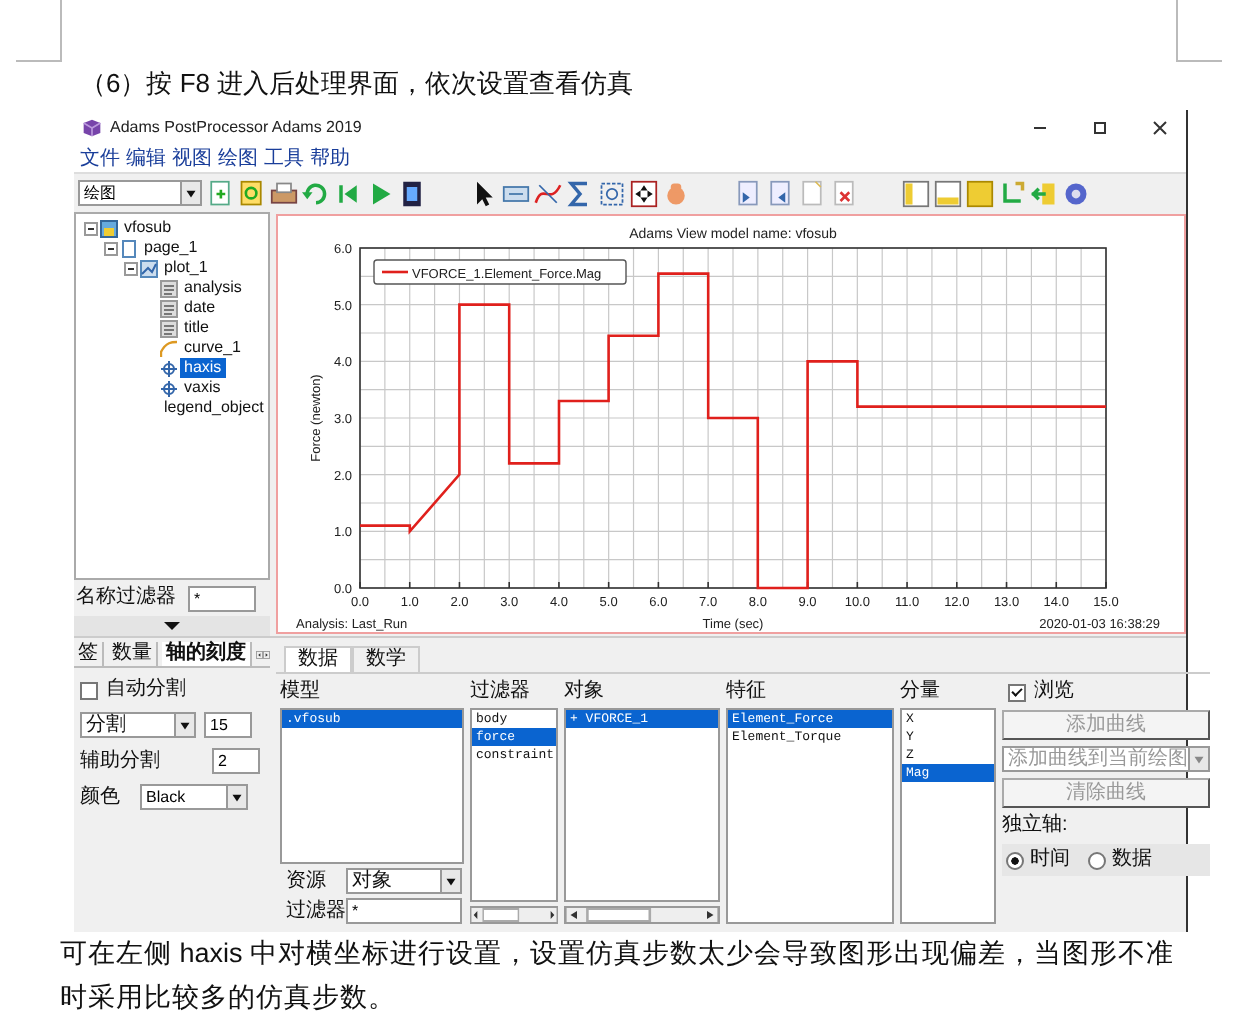  I want to click on menu-item: 视图, so click(192, 158).